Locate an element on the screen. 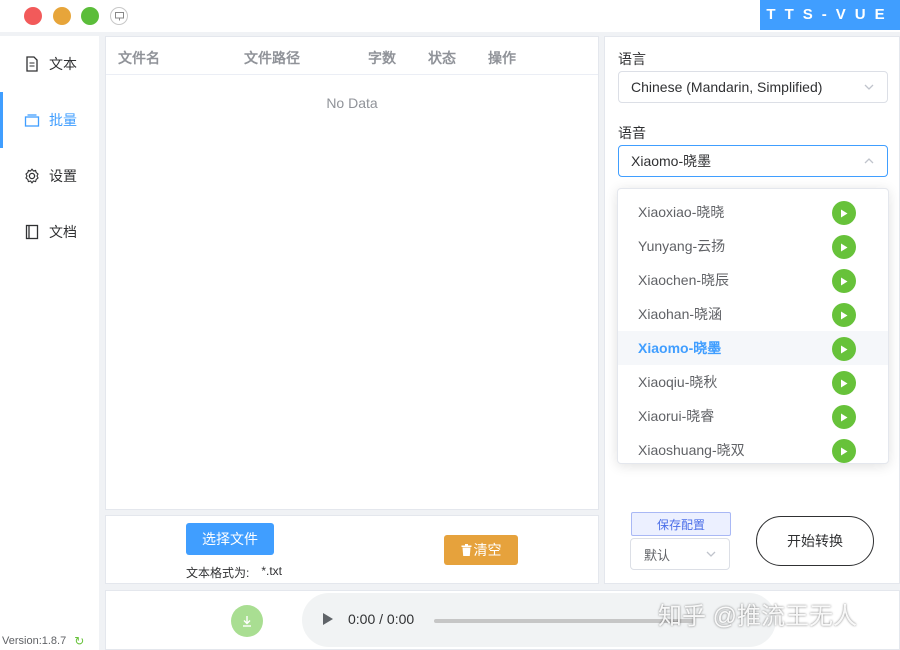 This screenshot has height=650, width=900. voice-label: 语音 is located at coordinates (632, 133).